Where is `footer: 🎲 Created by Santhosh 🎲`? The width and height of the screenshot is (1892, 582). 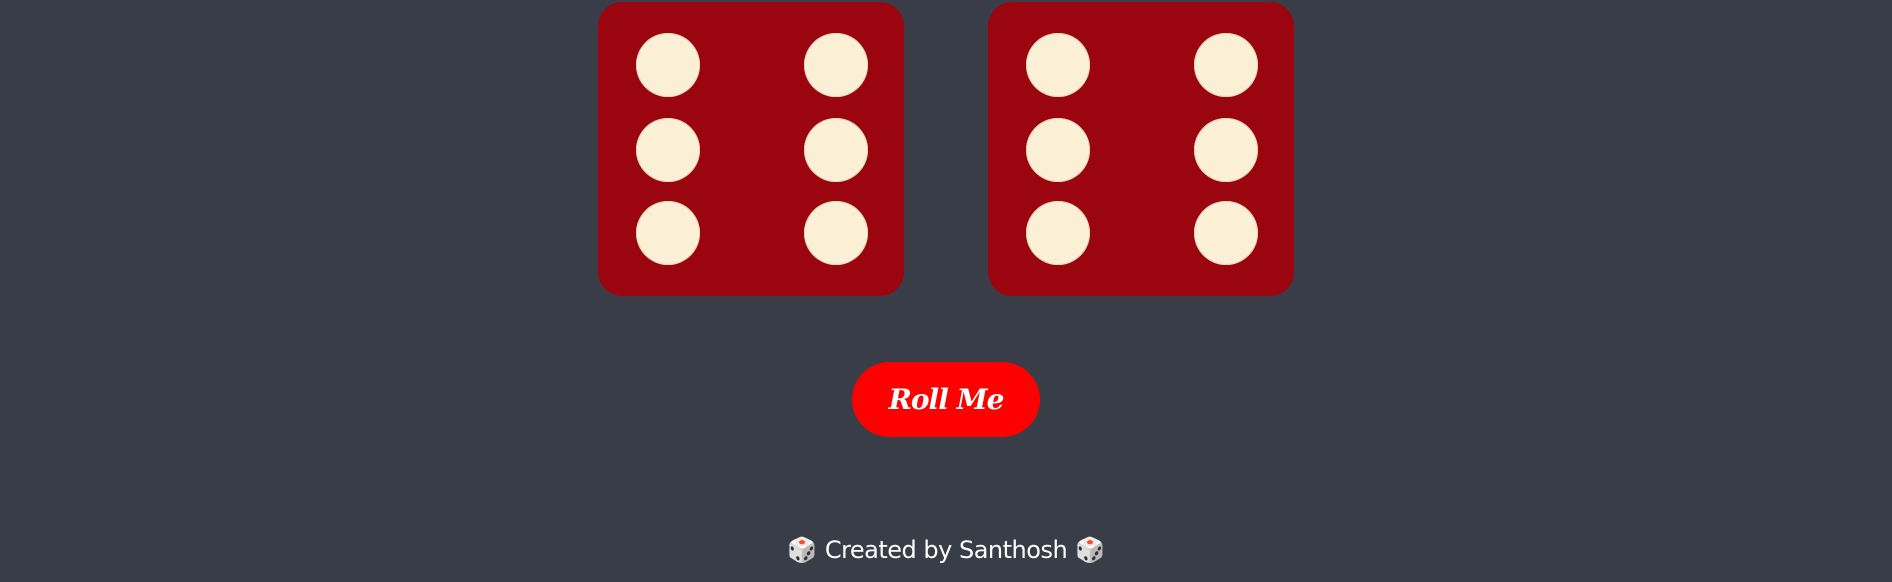 footer: 🎲 Created by Santhosh 🎲 is located at coordinates (946, 550).